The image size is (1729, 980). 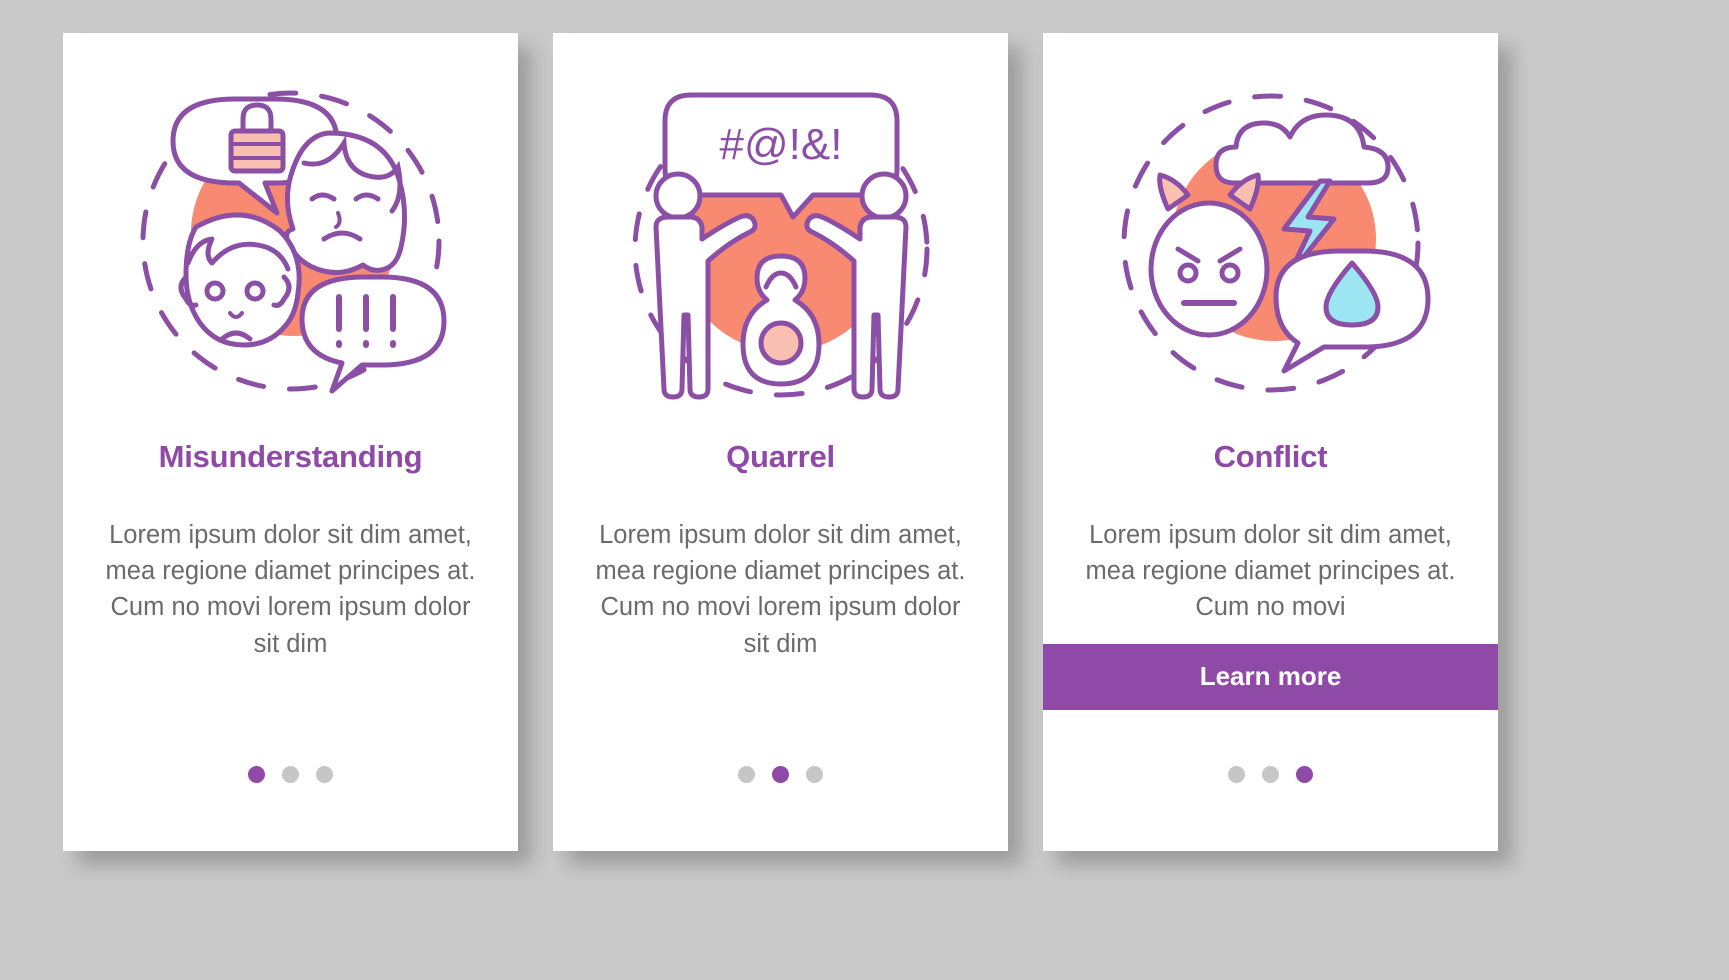 I want to click on conflict-illustration, so click(x=1271, y=241).